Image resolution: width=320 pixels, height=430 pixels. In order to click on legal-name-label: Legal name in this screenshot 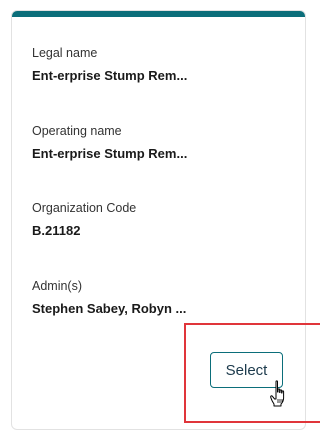, I will do `click(65, 53)`.